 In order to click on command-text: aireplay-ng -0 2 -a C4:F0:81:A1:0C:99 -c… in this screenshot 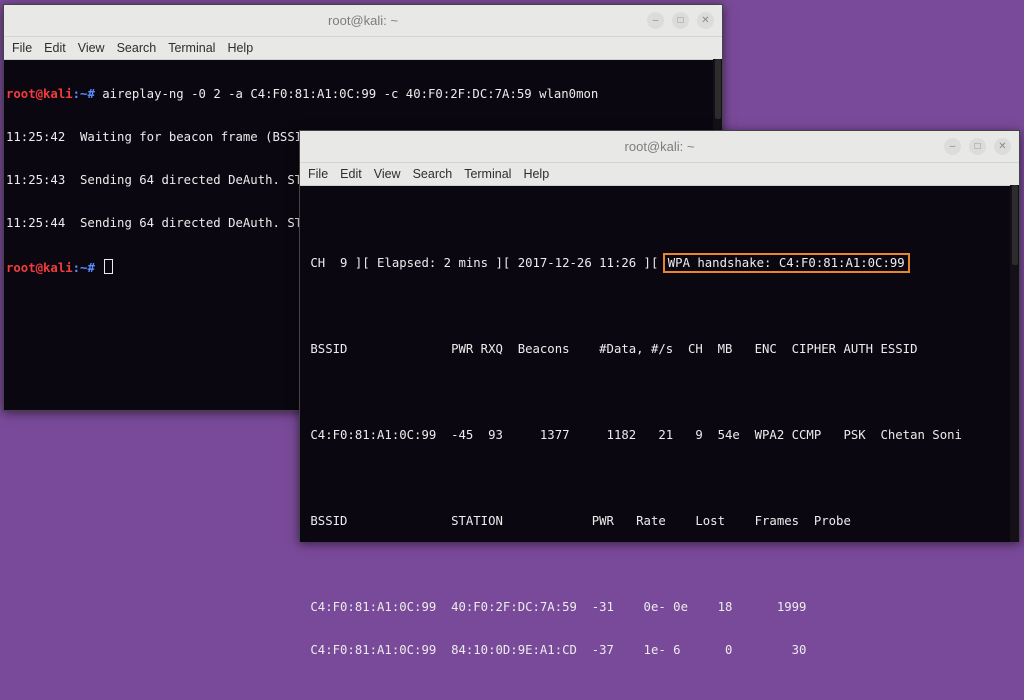, I will do `click(350, 94)`.